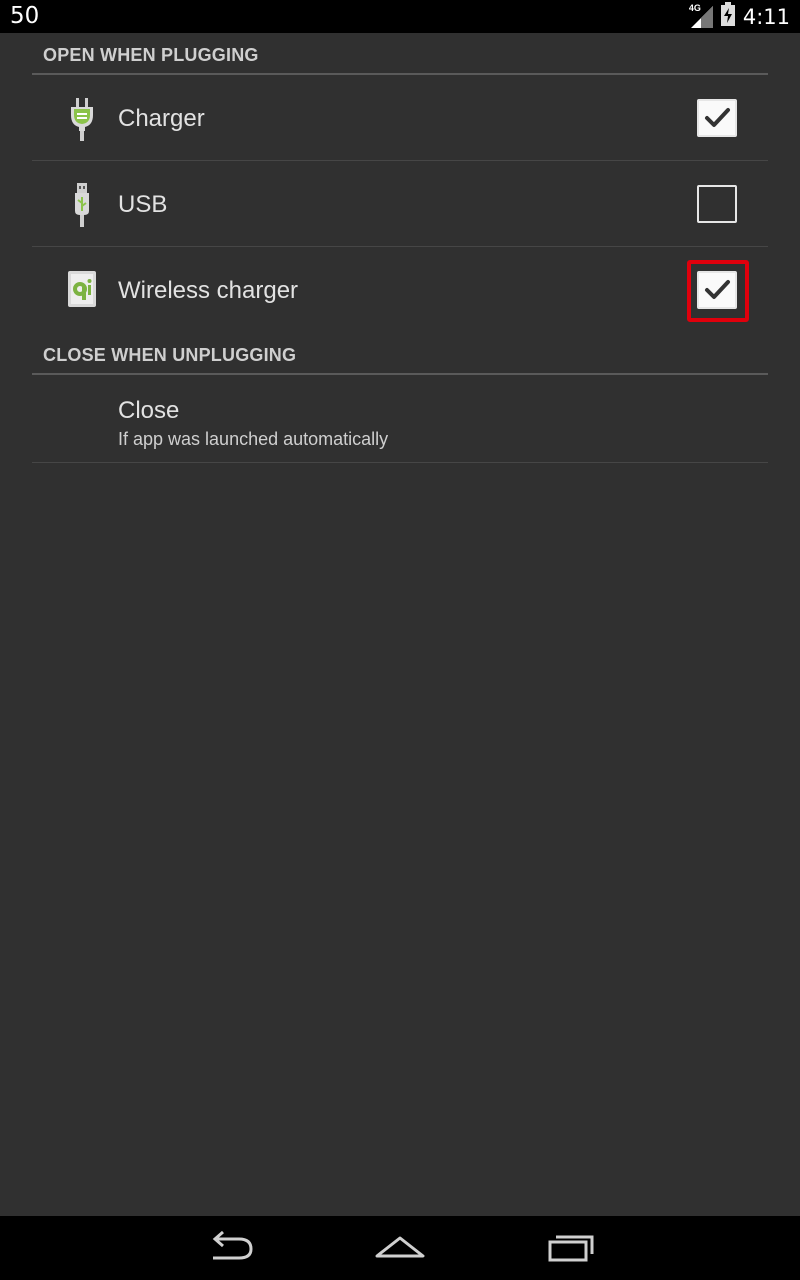 The height and width of the screenshot is (1280, 800). Describe the element at coordinates (400, 354) in the screenshot. I see `section-header-close: CLOSE WHEN UNPLUGGING` at that location.